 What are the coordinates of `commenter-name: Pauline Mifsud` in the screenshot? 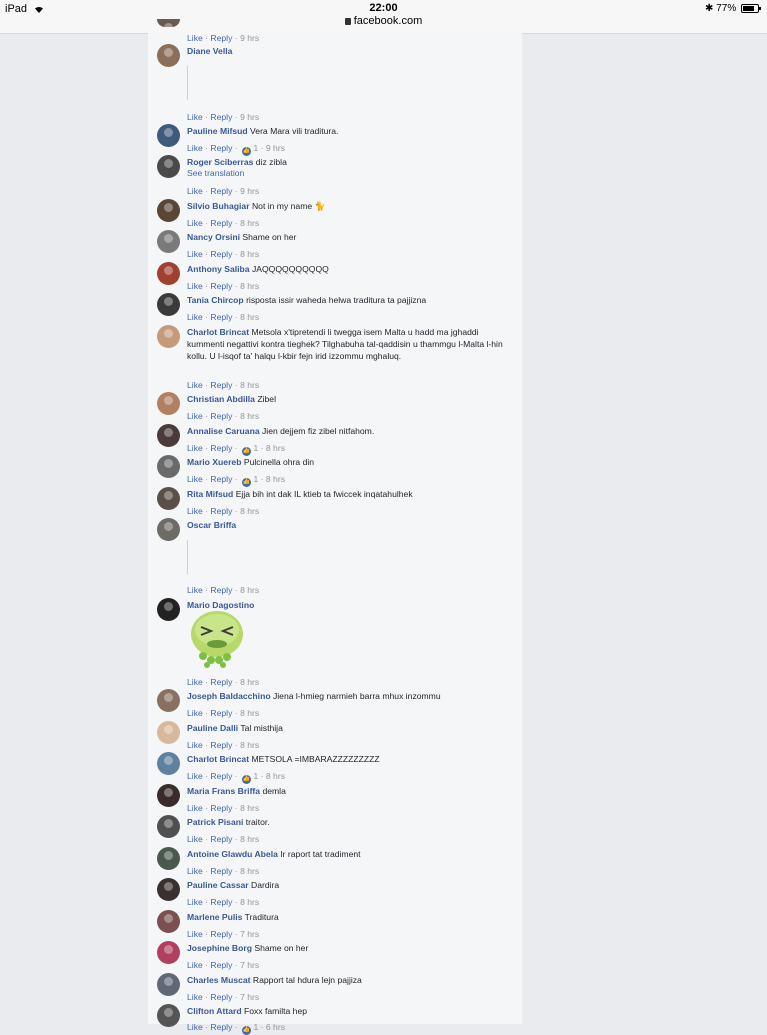 It's located at (217, 131).